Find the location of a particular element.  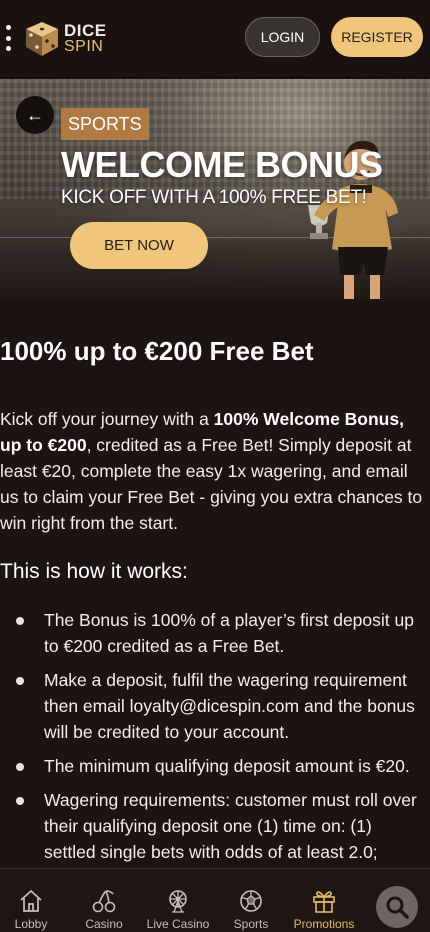

logo: DICE SPIN is located at coordinates (67, 39).